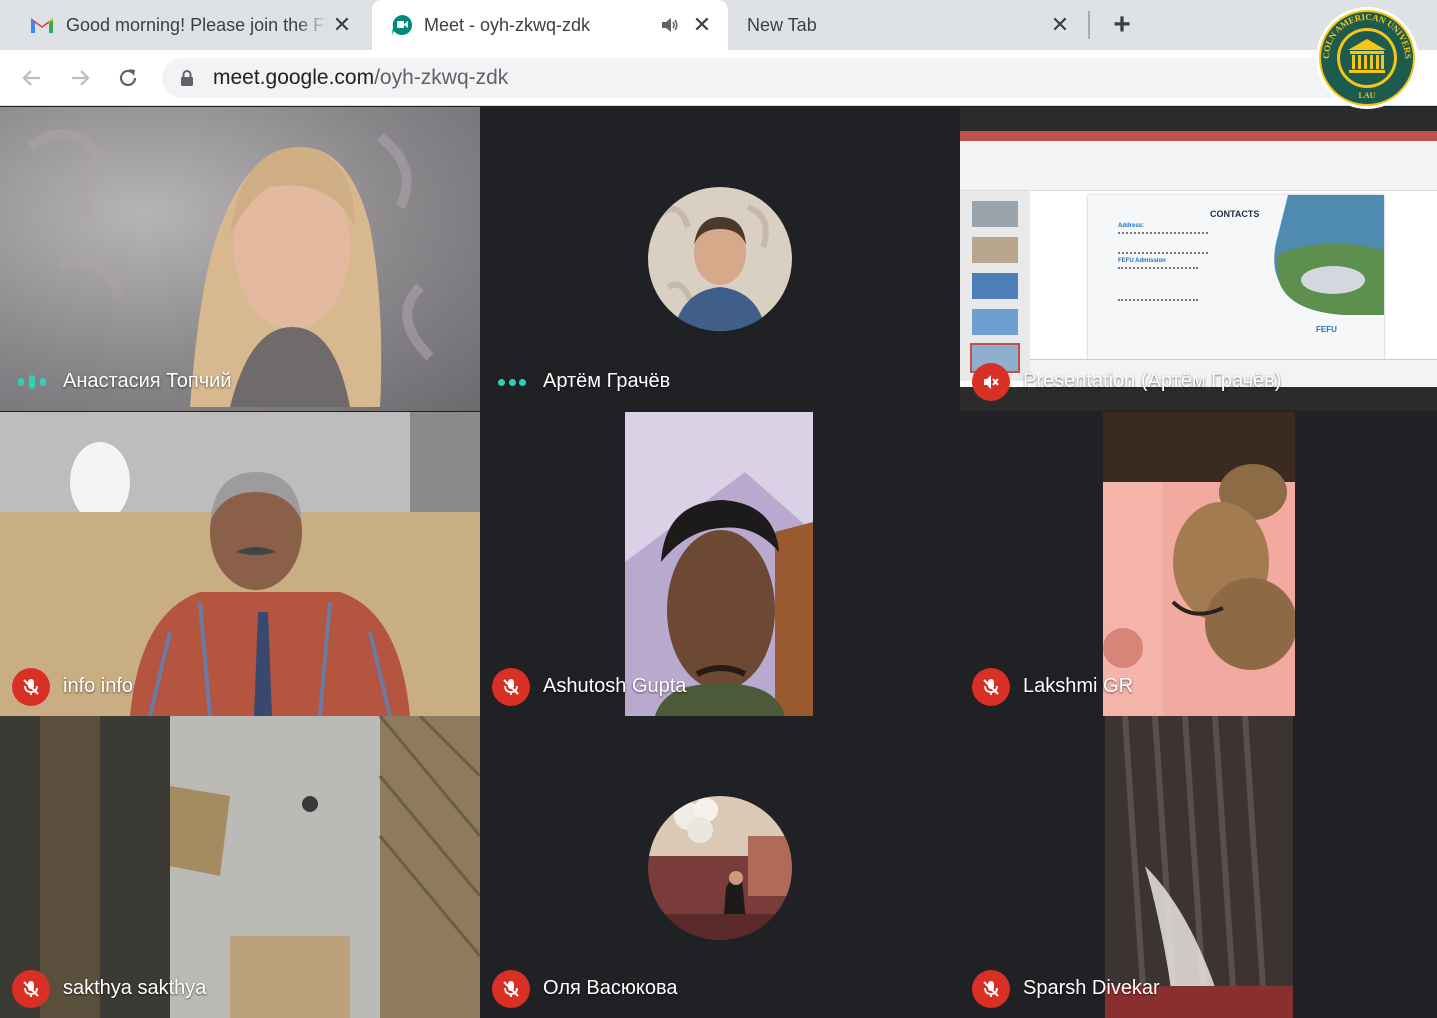 The height and width of the screenshot is (1018, 1437). I want to click on slide-admission-label: FEFU Admission, so click(1142, 261).